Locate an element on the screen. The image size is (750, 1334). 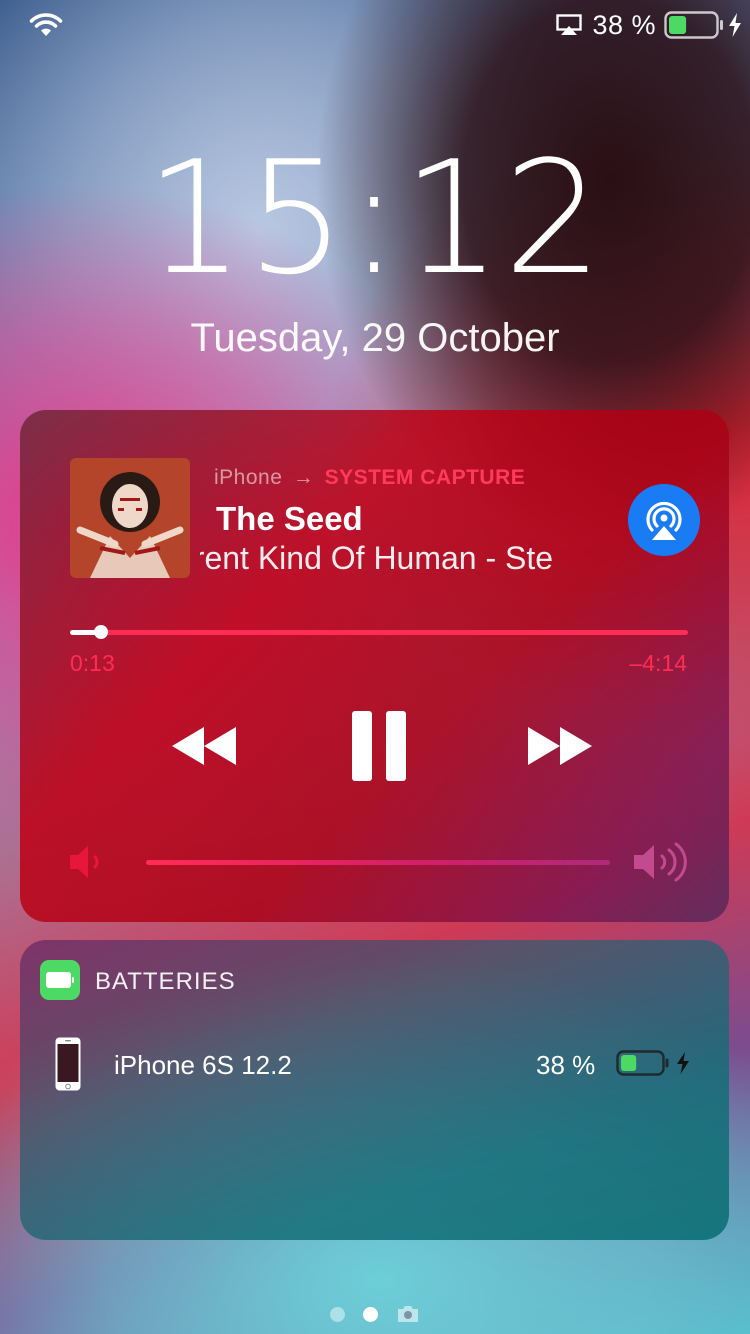
song-subtitle-marquee: erent Kind Of Human - Ste is located at coordinates (400, 562).